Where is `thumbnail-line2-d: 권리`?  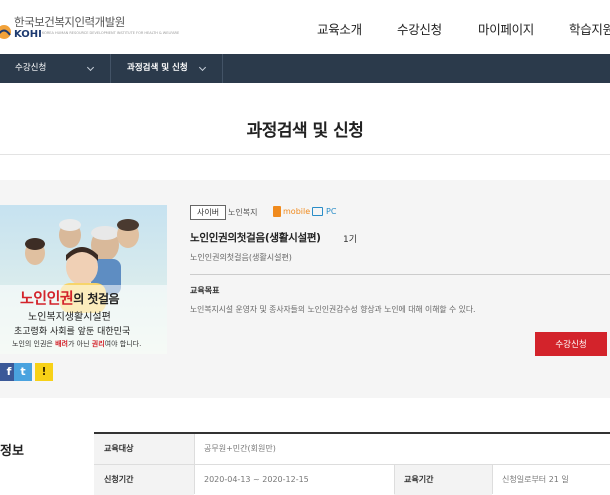 thumbnail-line2-d: 권리 is located at coordinates (98, 344).